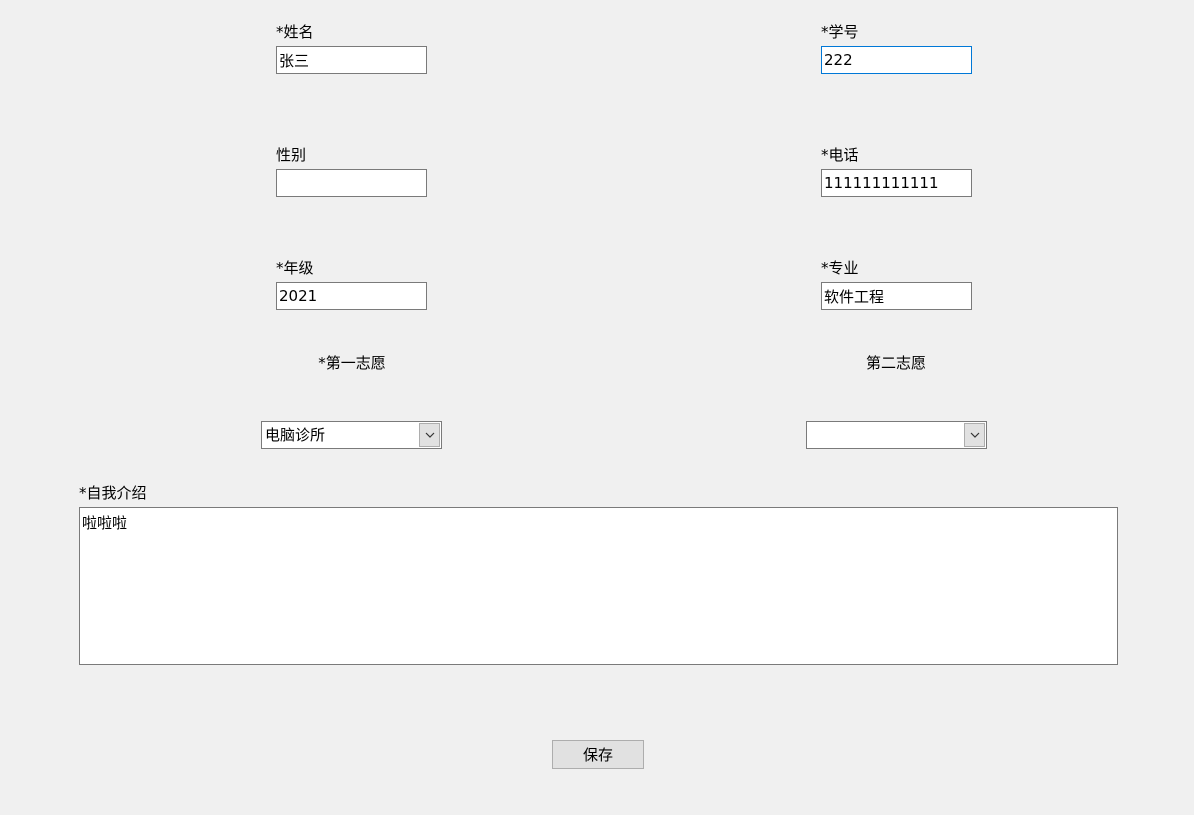  Describe the element at coordinates (295, 268) in the screenshot. I see `grade-label: *年级` at that location.